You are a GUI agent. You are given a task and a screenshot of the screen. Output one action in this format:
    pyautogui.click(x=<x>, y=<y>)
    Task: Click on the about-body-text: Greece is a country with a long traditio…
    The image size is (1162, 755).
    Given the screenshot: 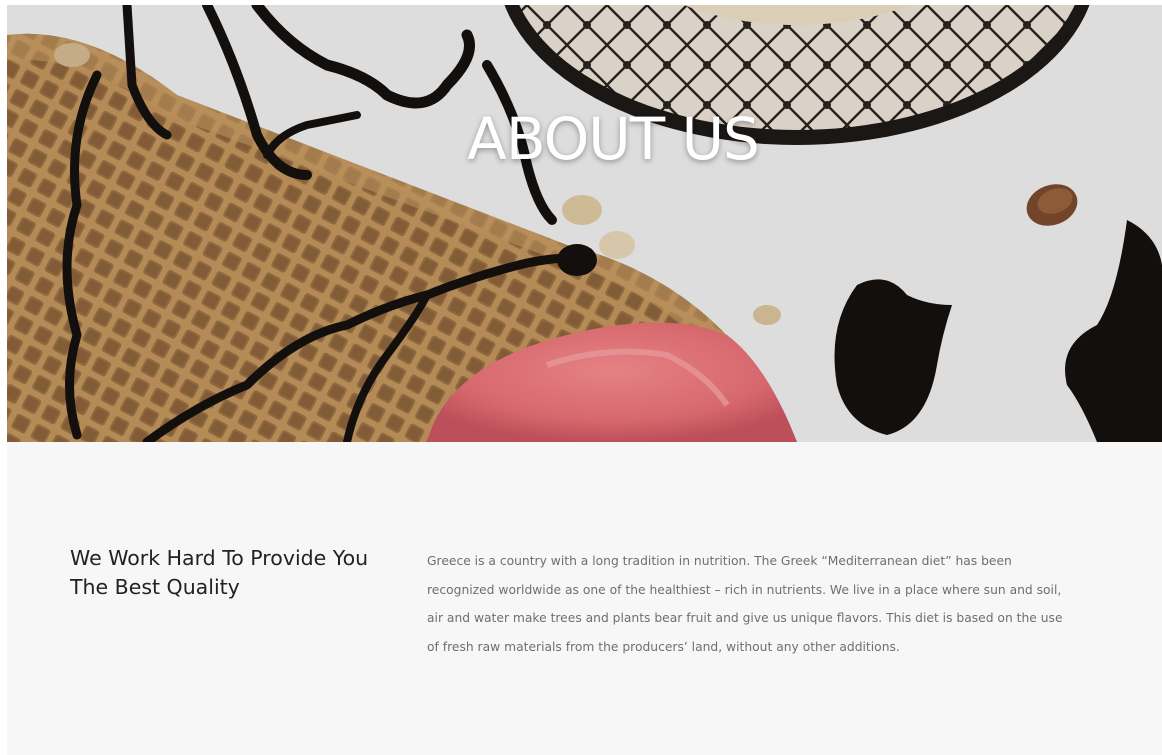 What is the action you would take?
    pyautogui.click(x=745, y=604)
    